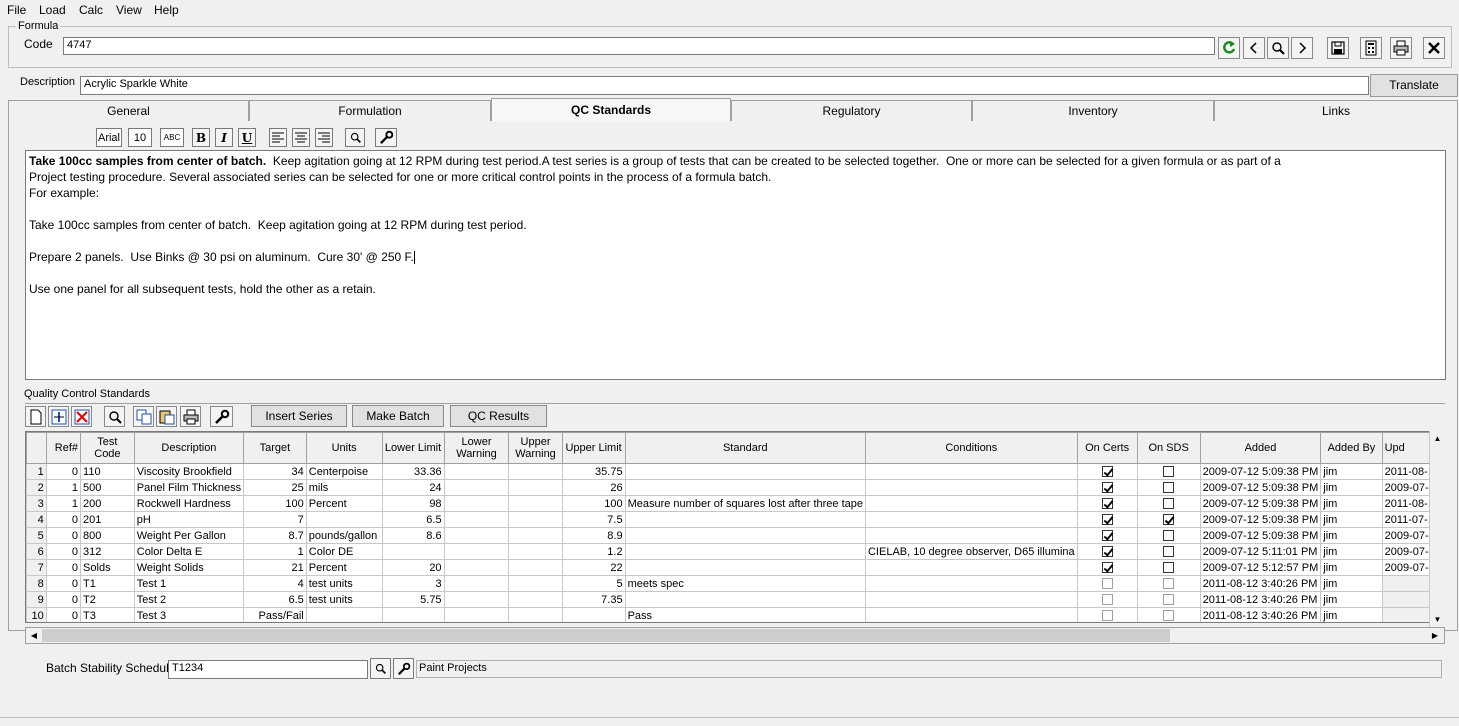  What do you see at coordinates (58, 416) in the screenshot?
I see `insert-row-button` at bounding box center [58, 416].